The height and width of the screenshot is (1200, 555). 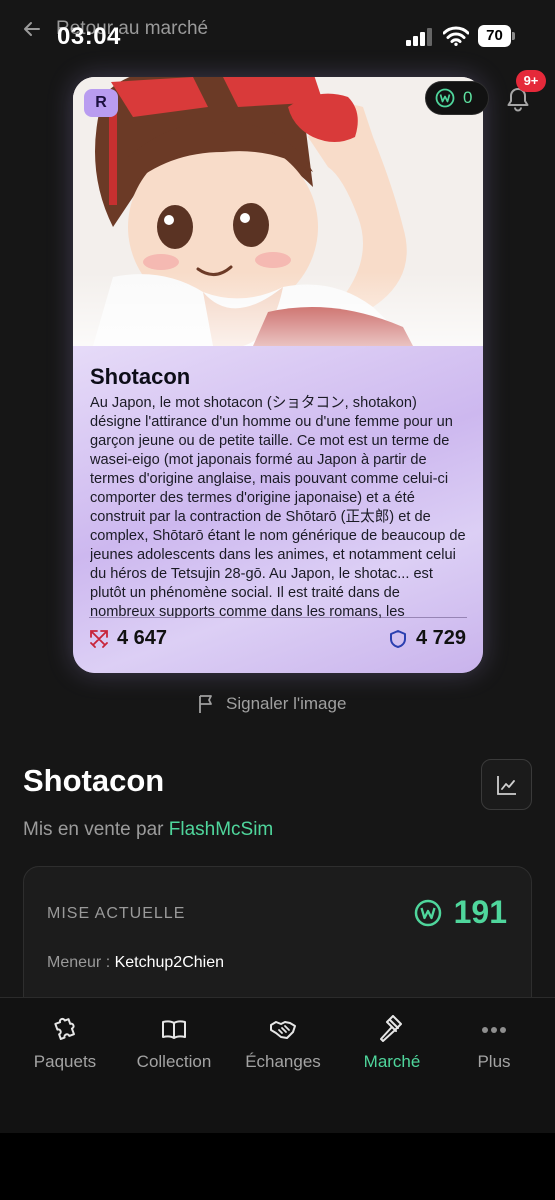 I want to click on seller-line: Mis en vente par FlashMcSim, so click(x=148, y=830).